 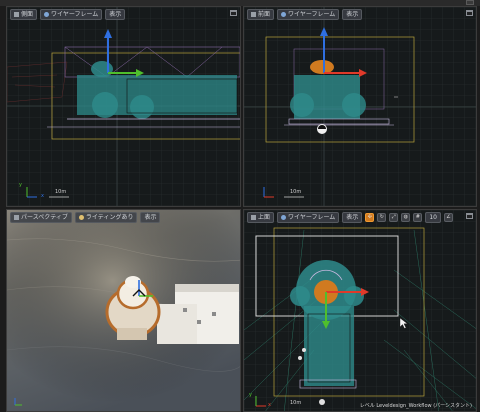 What do you see at coordinates (433, 217) in the screenshot?
I see `grid-size-value: 10` at bounding box center [433, 217].